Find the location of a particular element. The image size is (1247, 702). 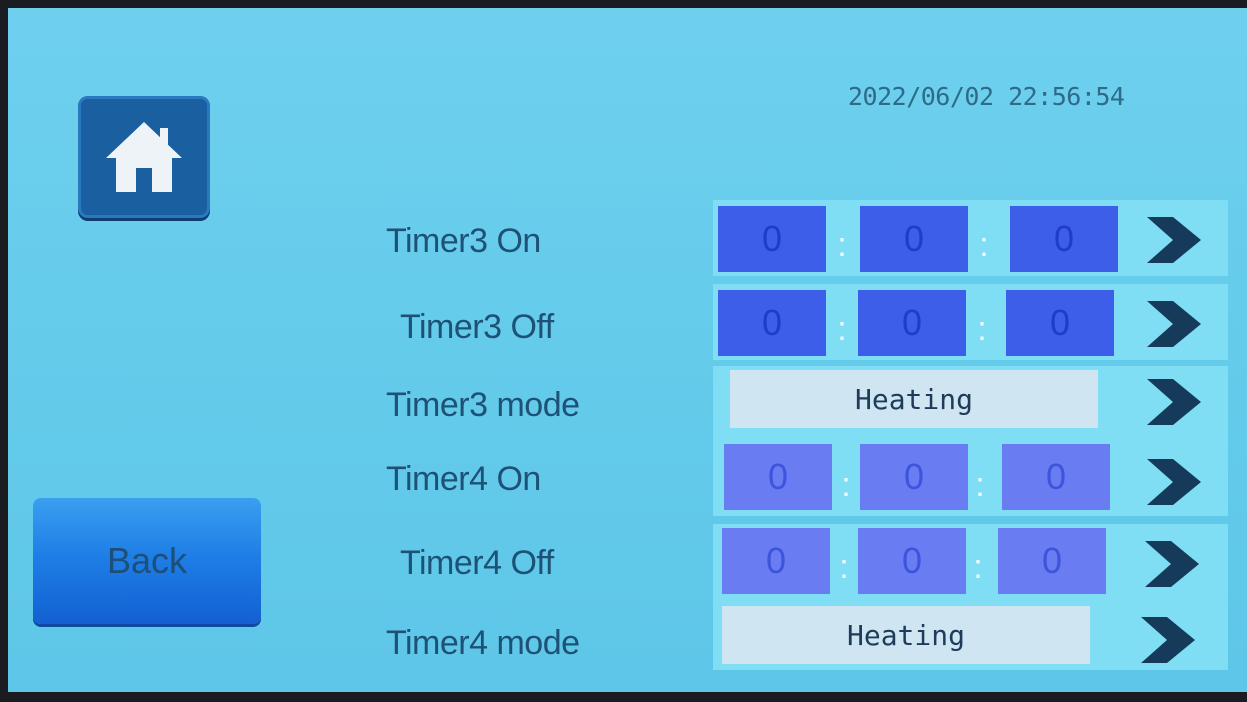

timer3-off-second-field: 0 is located at coordinates (1060, 323).